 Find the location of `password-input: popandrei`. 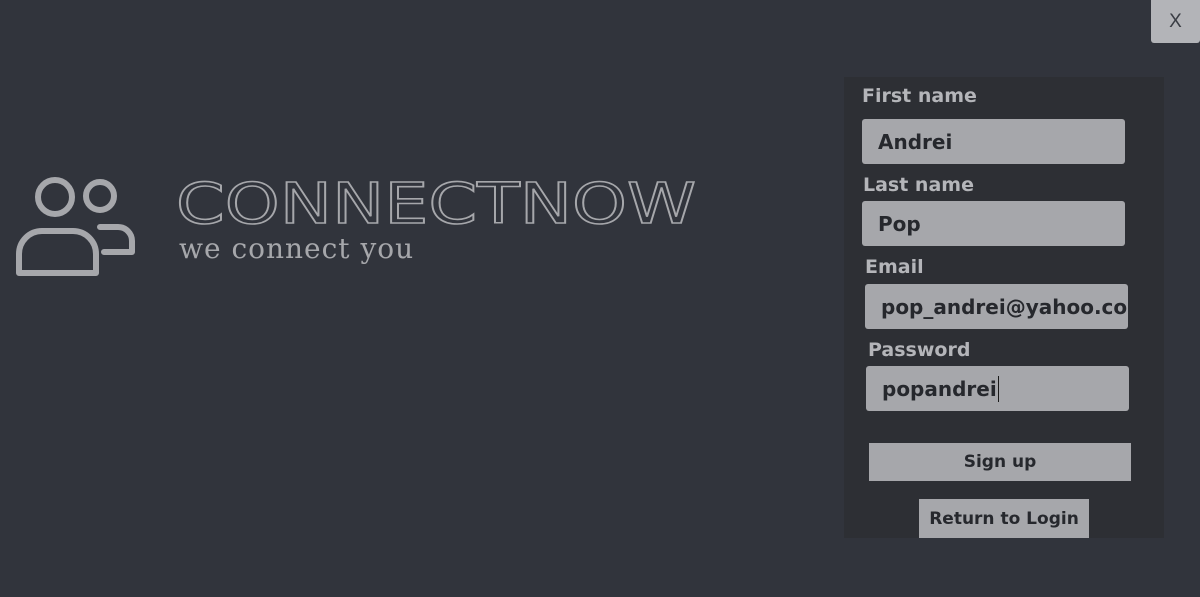

password-input: popandrei is located at coordinates (997, 388).